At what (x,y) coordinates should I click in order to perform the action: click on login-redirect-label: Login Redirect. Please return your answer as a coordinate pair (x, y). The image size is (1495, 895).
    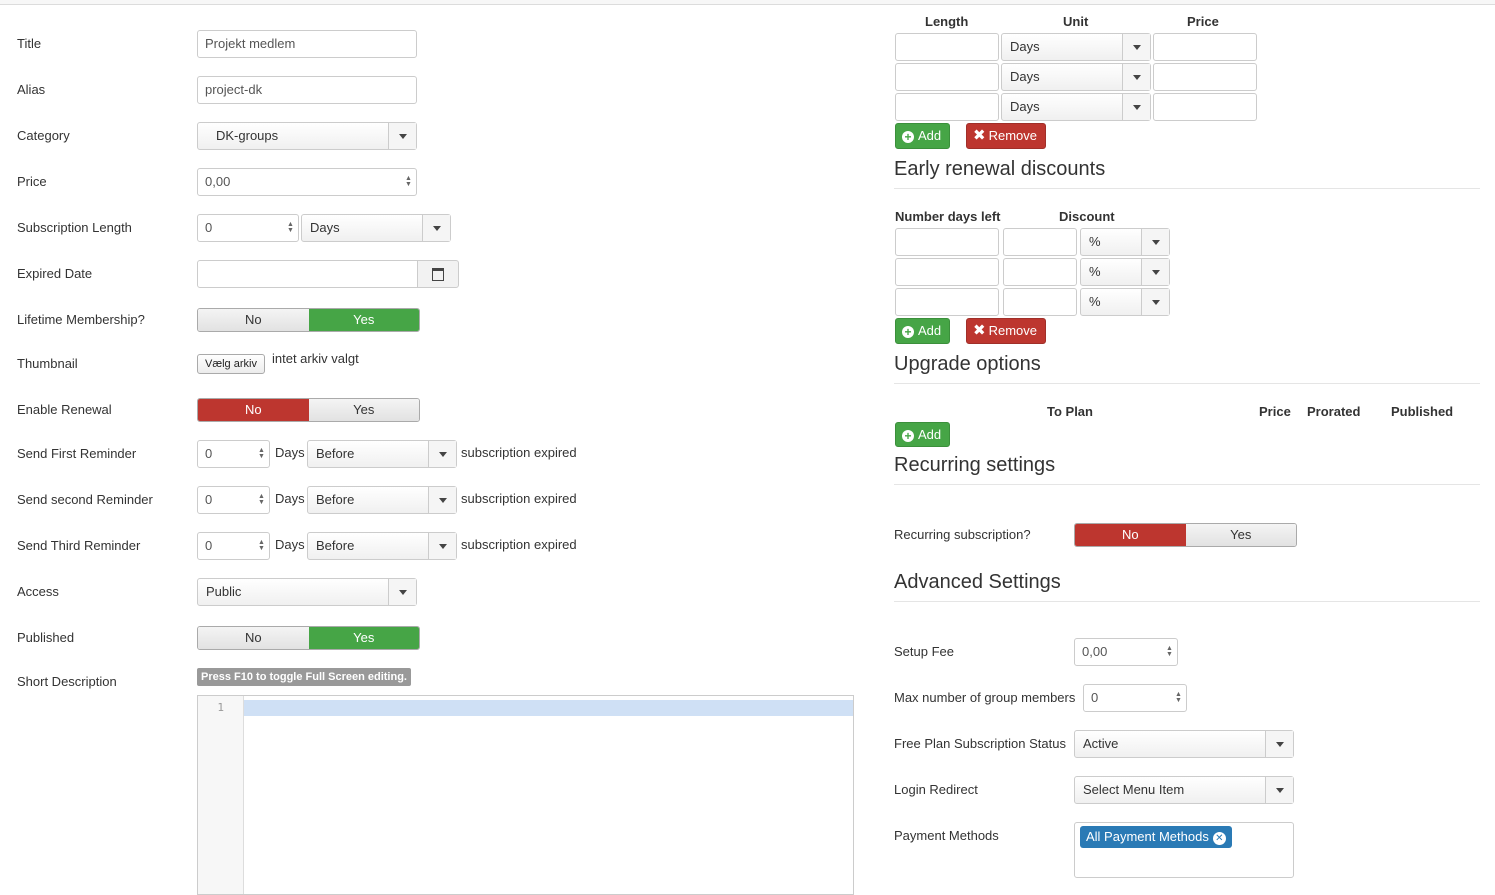
    Looking at the image, I should click on (936, 789).